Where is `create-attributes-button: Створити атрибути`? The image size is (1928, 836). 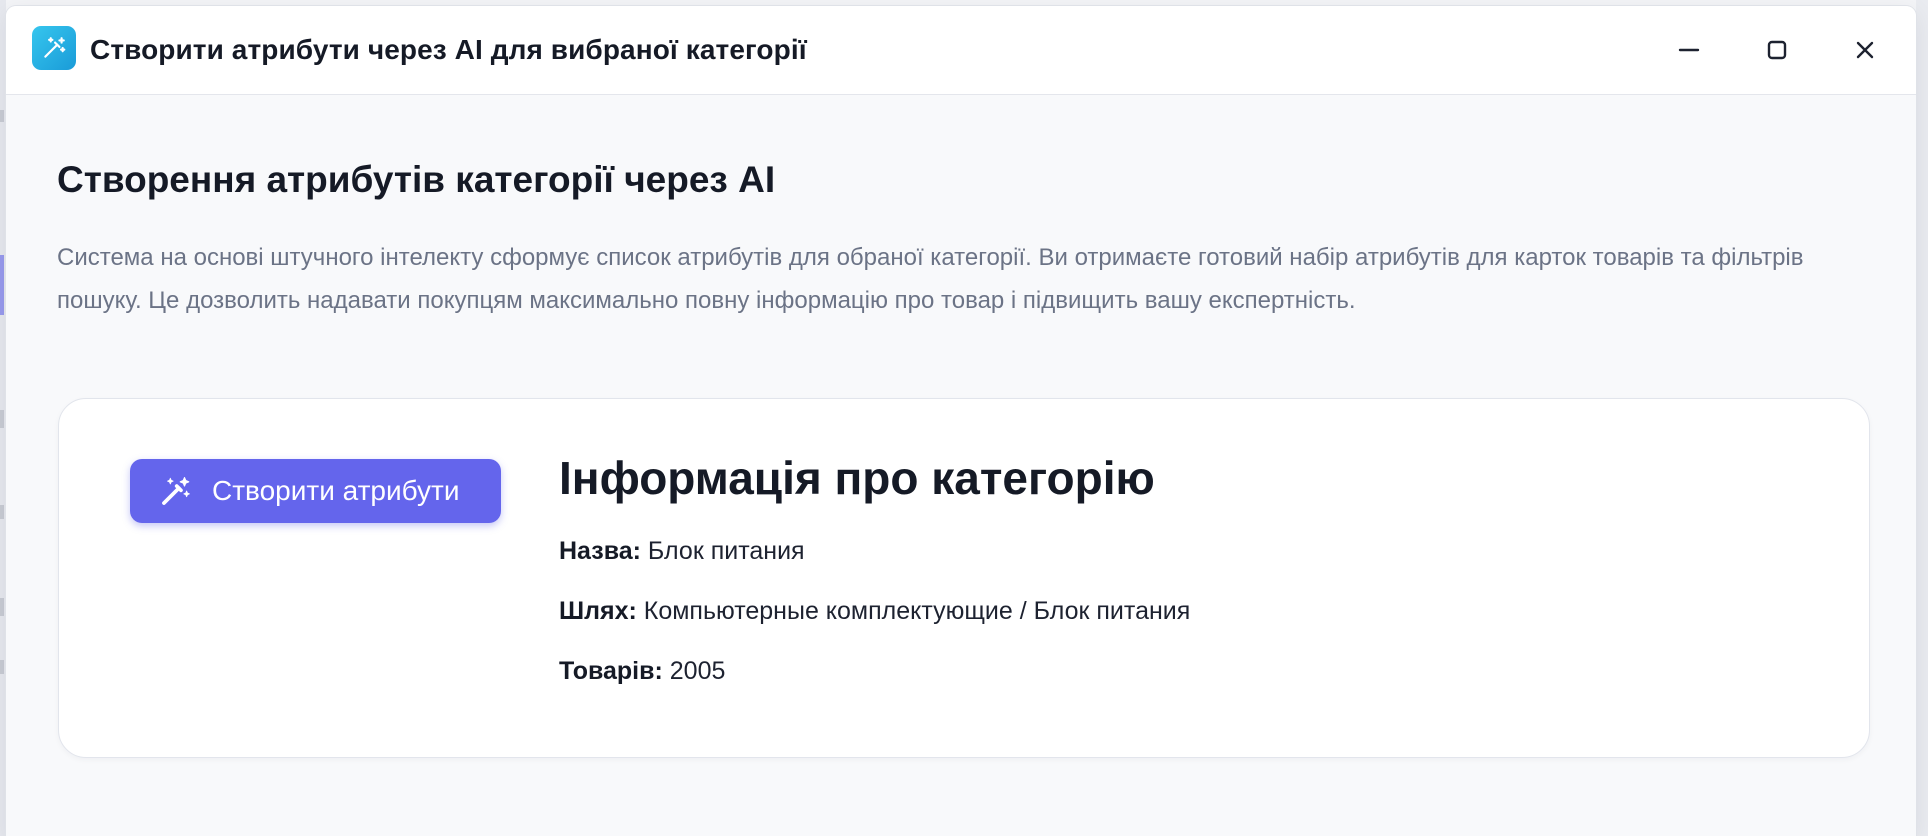 create-attributes-button: Створити атрибути is located at coordinates (315, 491).